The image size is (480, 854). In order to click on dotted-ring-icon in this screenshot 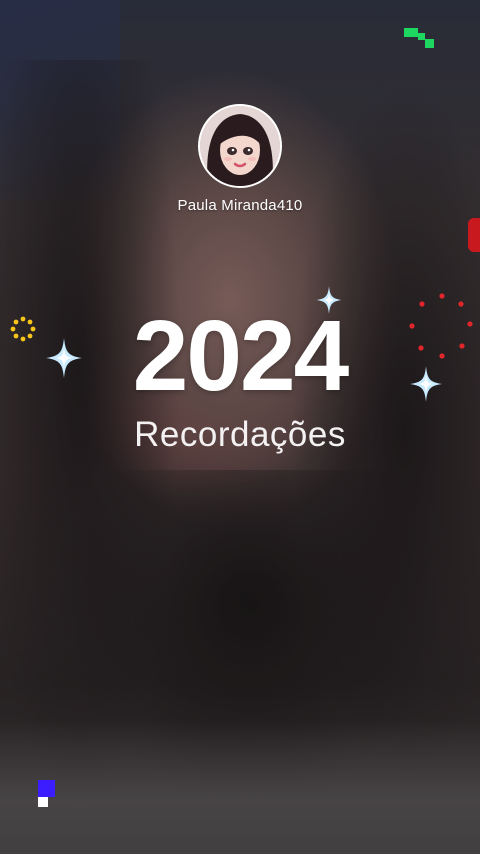, I will do `click(23, 329)`.